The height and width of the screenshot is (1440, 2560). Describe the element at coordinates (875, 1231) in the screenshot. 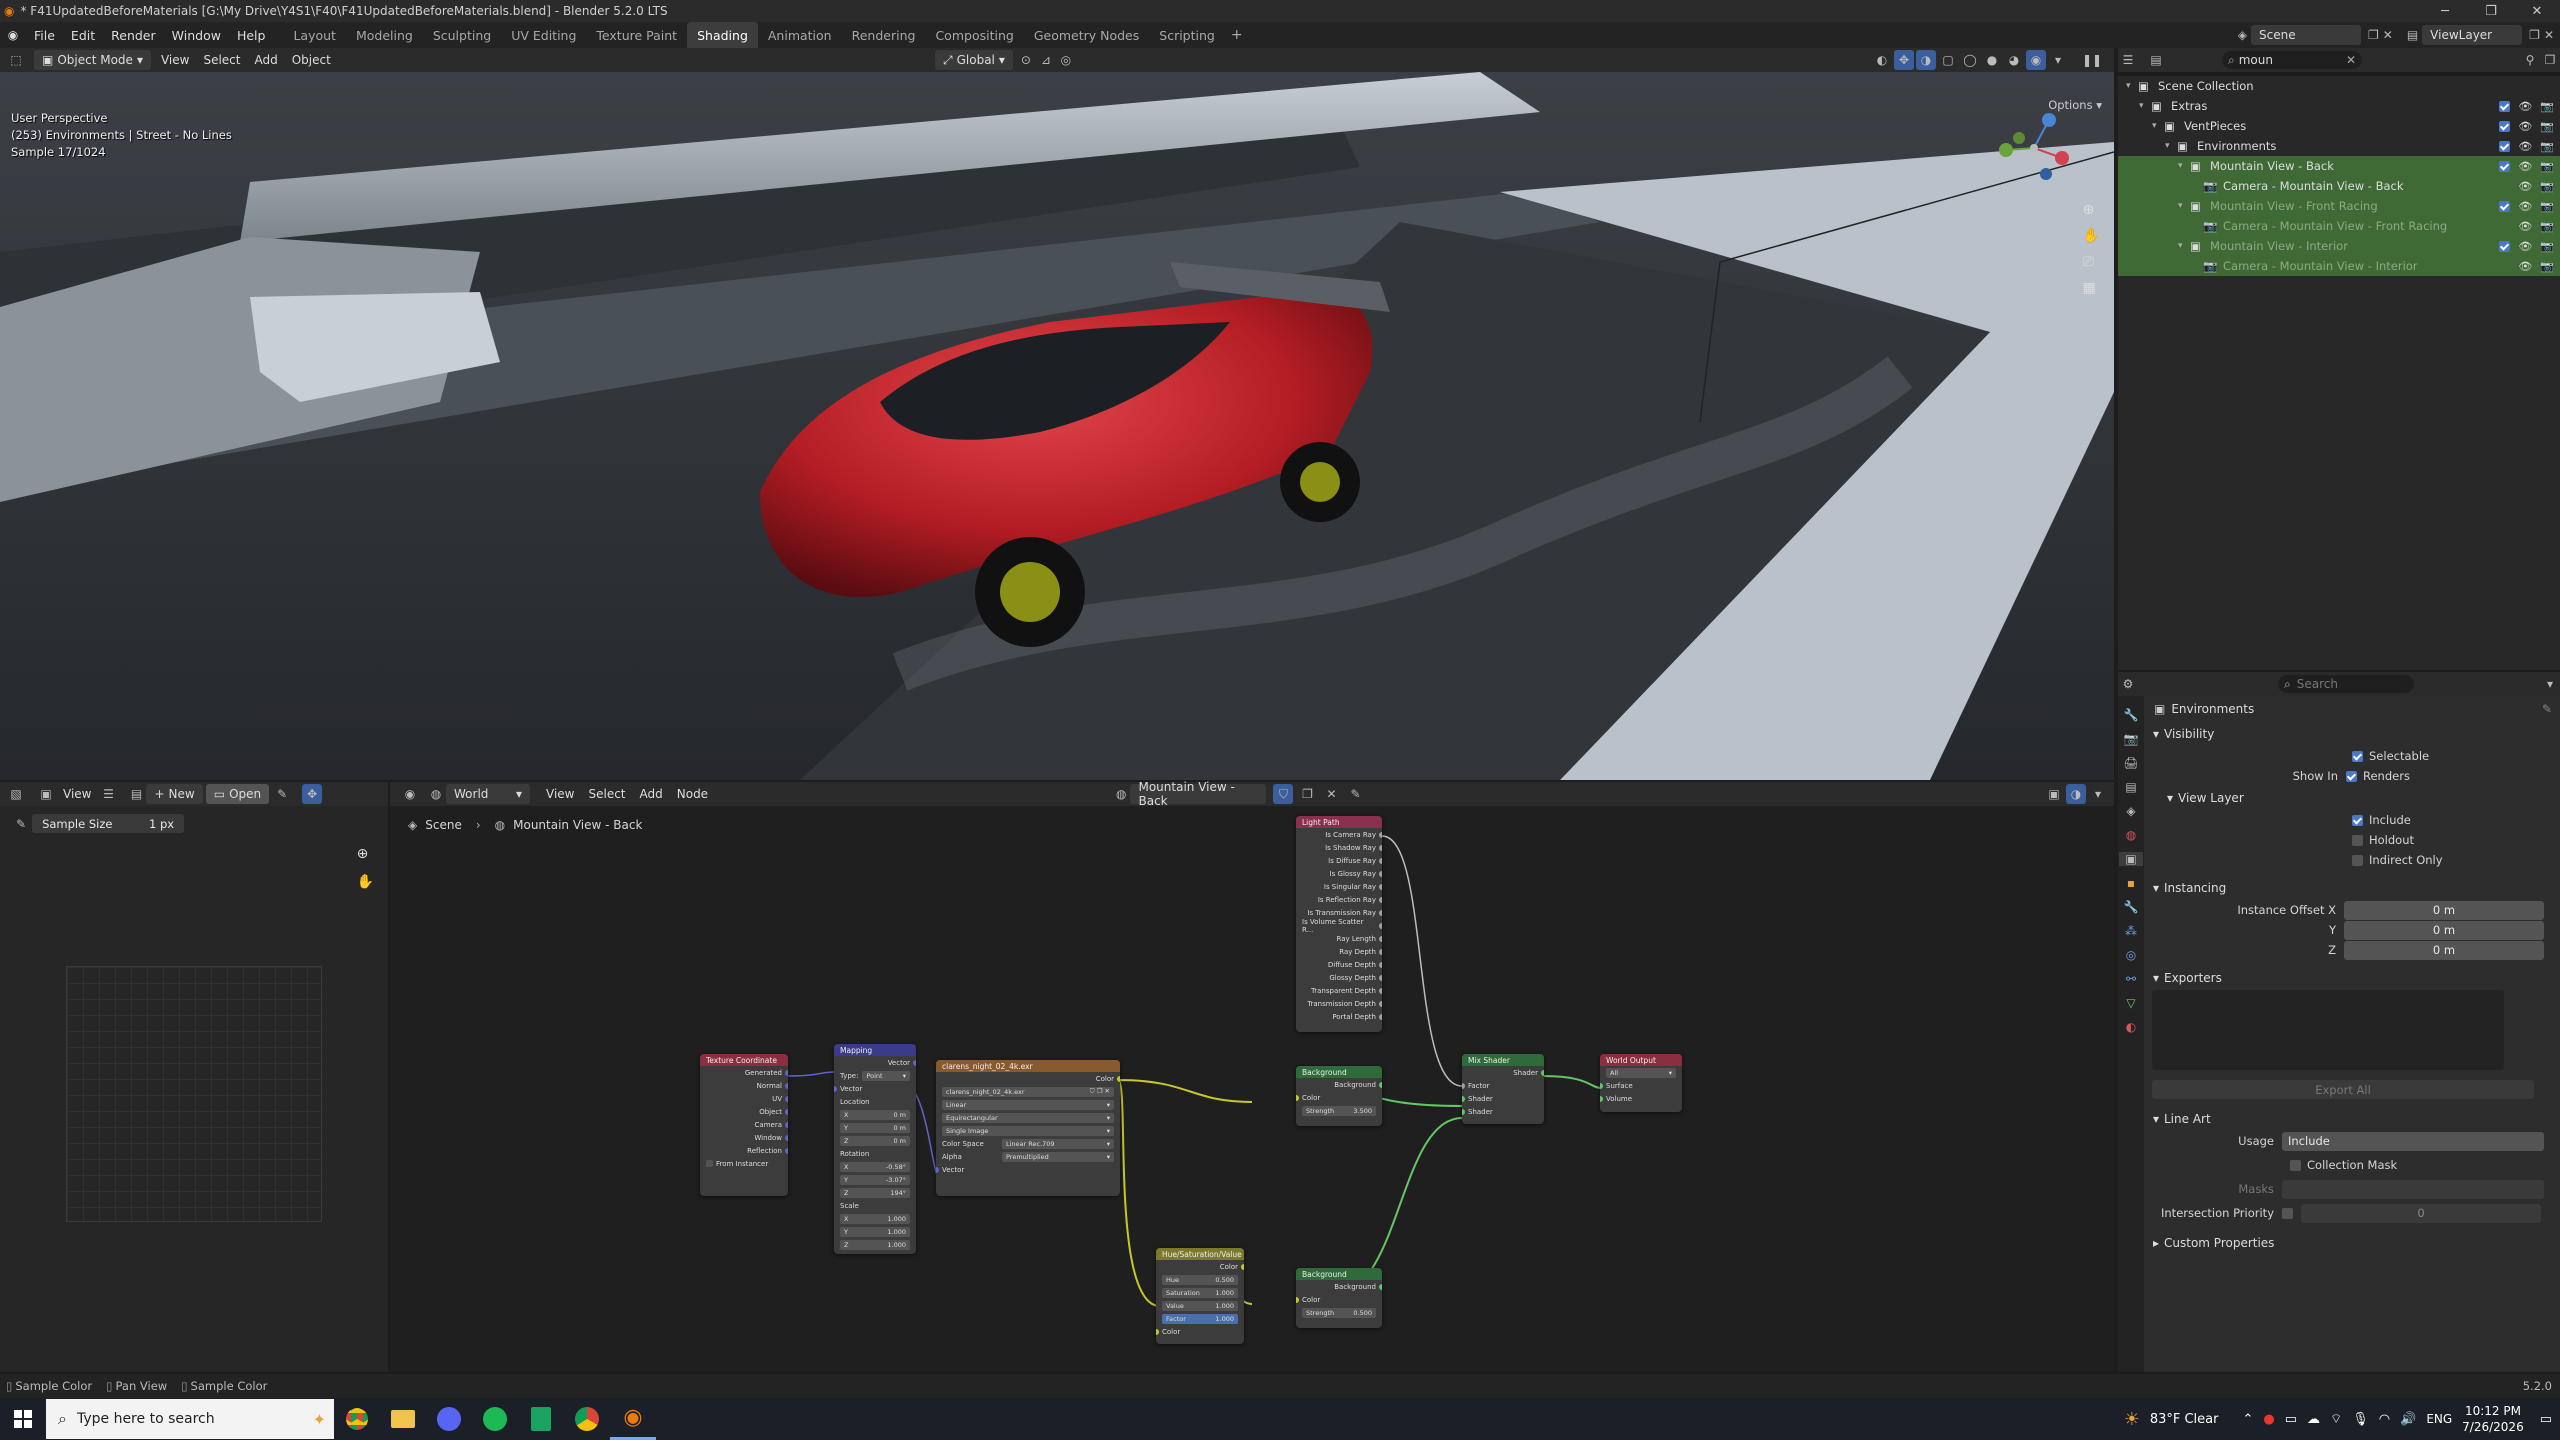

I see `scale-y-field: Y 1.000` at that location.